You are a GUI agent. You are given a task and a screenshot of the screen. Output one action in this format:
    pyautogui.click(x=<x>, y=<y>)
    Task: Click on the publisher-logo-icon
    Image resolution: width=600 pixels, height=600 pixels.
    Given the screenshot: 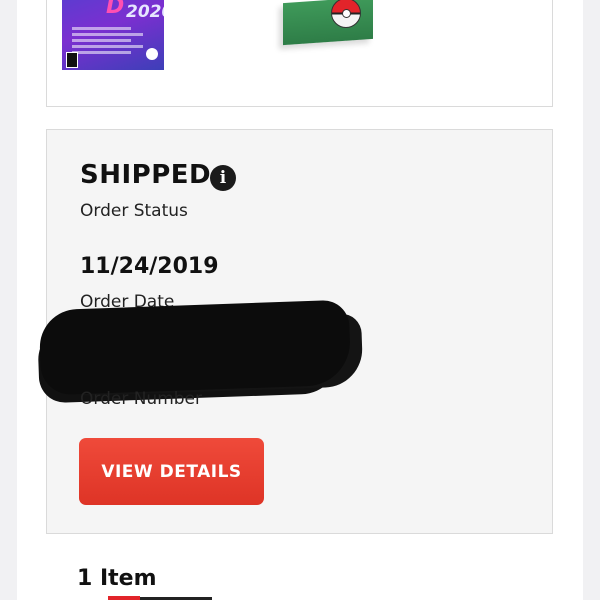 What is the action you would take?
    pyautogui.click(x=152, y=54)
    